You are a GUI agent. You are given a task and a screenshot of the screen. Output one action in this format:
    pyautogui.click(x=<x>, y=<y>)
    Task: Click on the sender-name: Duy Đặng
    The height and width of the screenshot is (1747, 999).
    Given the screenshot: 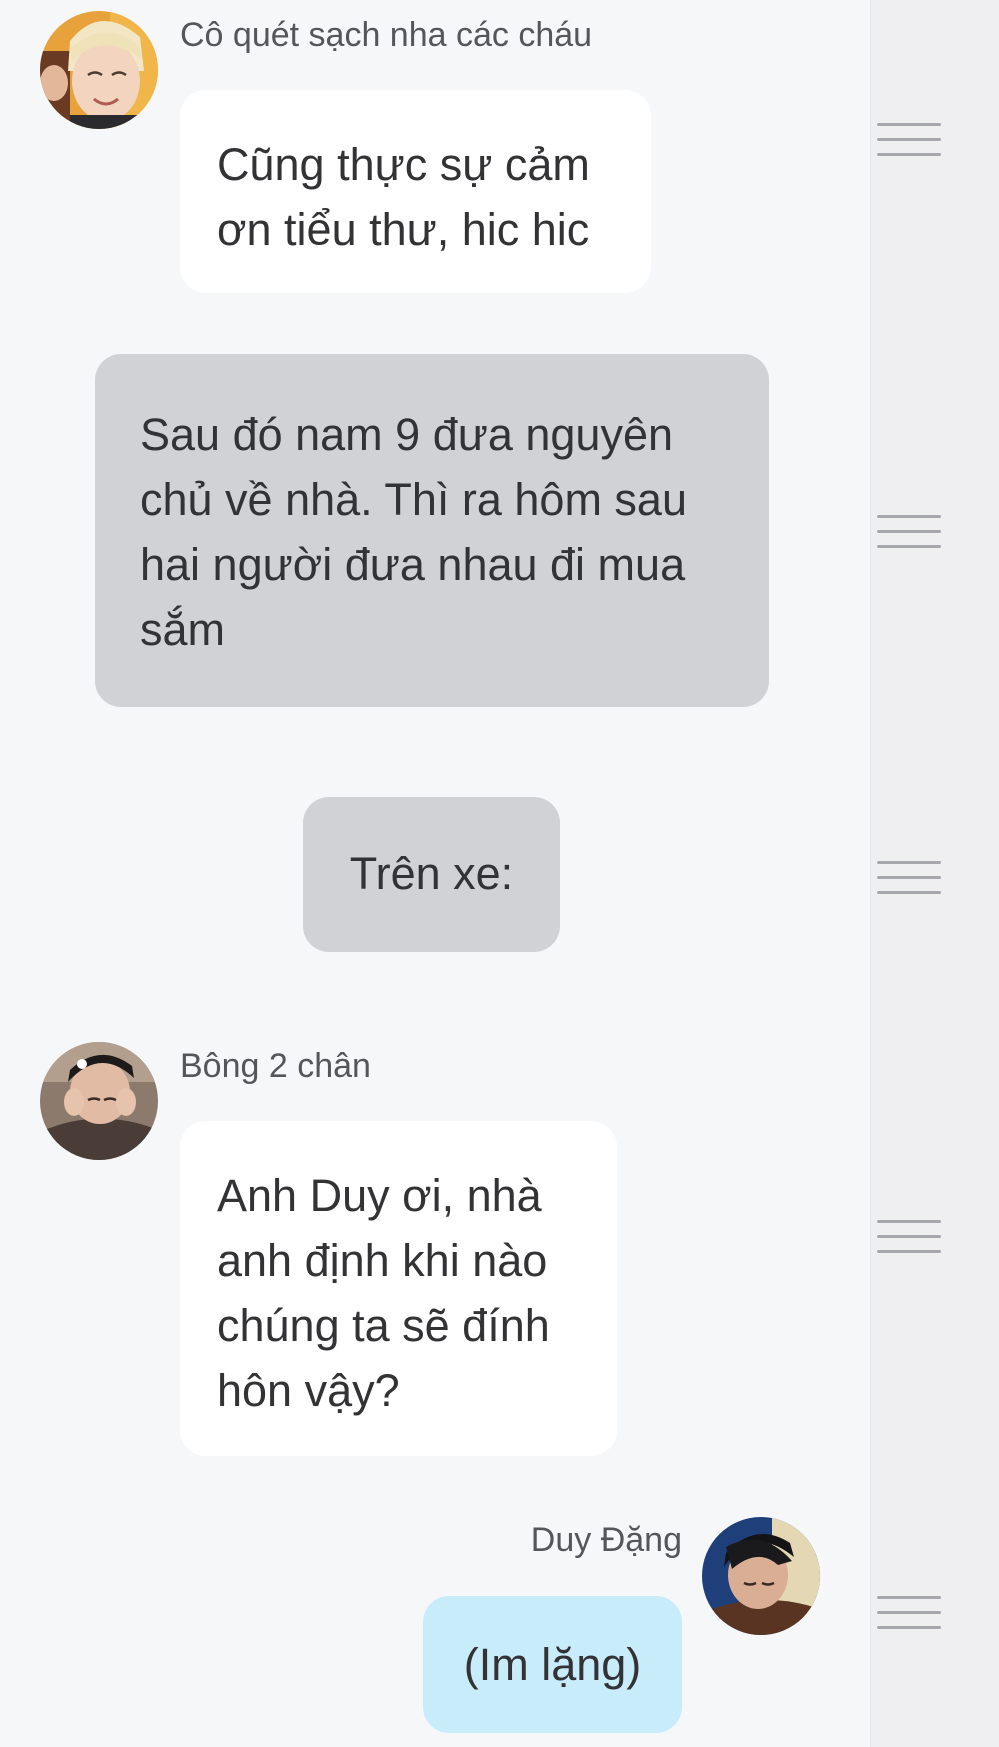 What is the action you would take?
    pyautogui.click(x=606, y=1540)
    